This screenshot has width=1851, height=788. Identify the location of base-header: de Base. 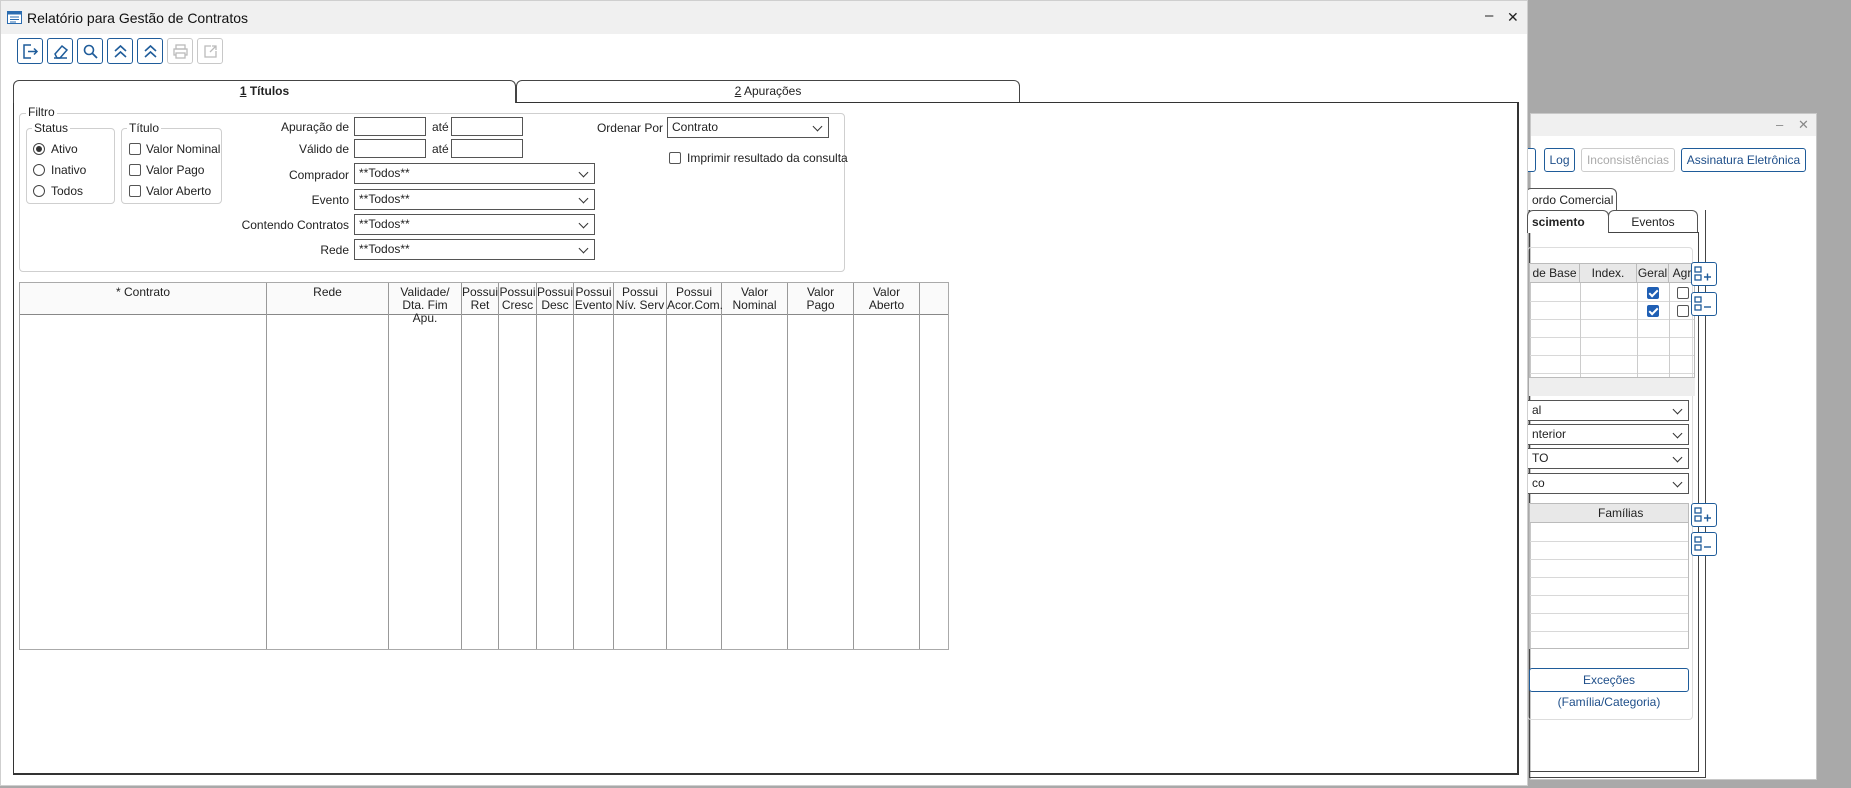
(1555, 273).